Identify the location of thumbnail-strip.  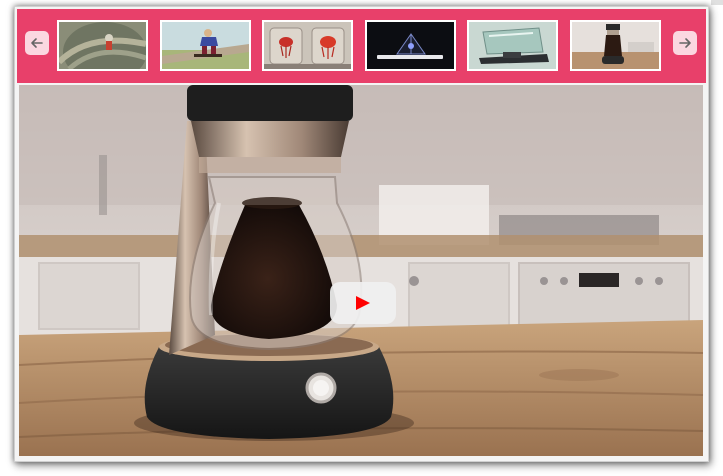
(361, 46).